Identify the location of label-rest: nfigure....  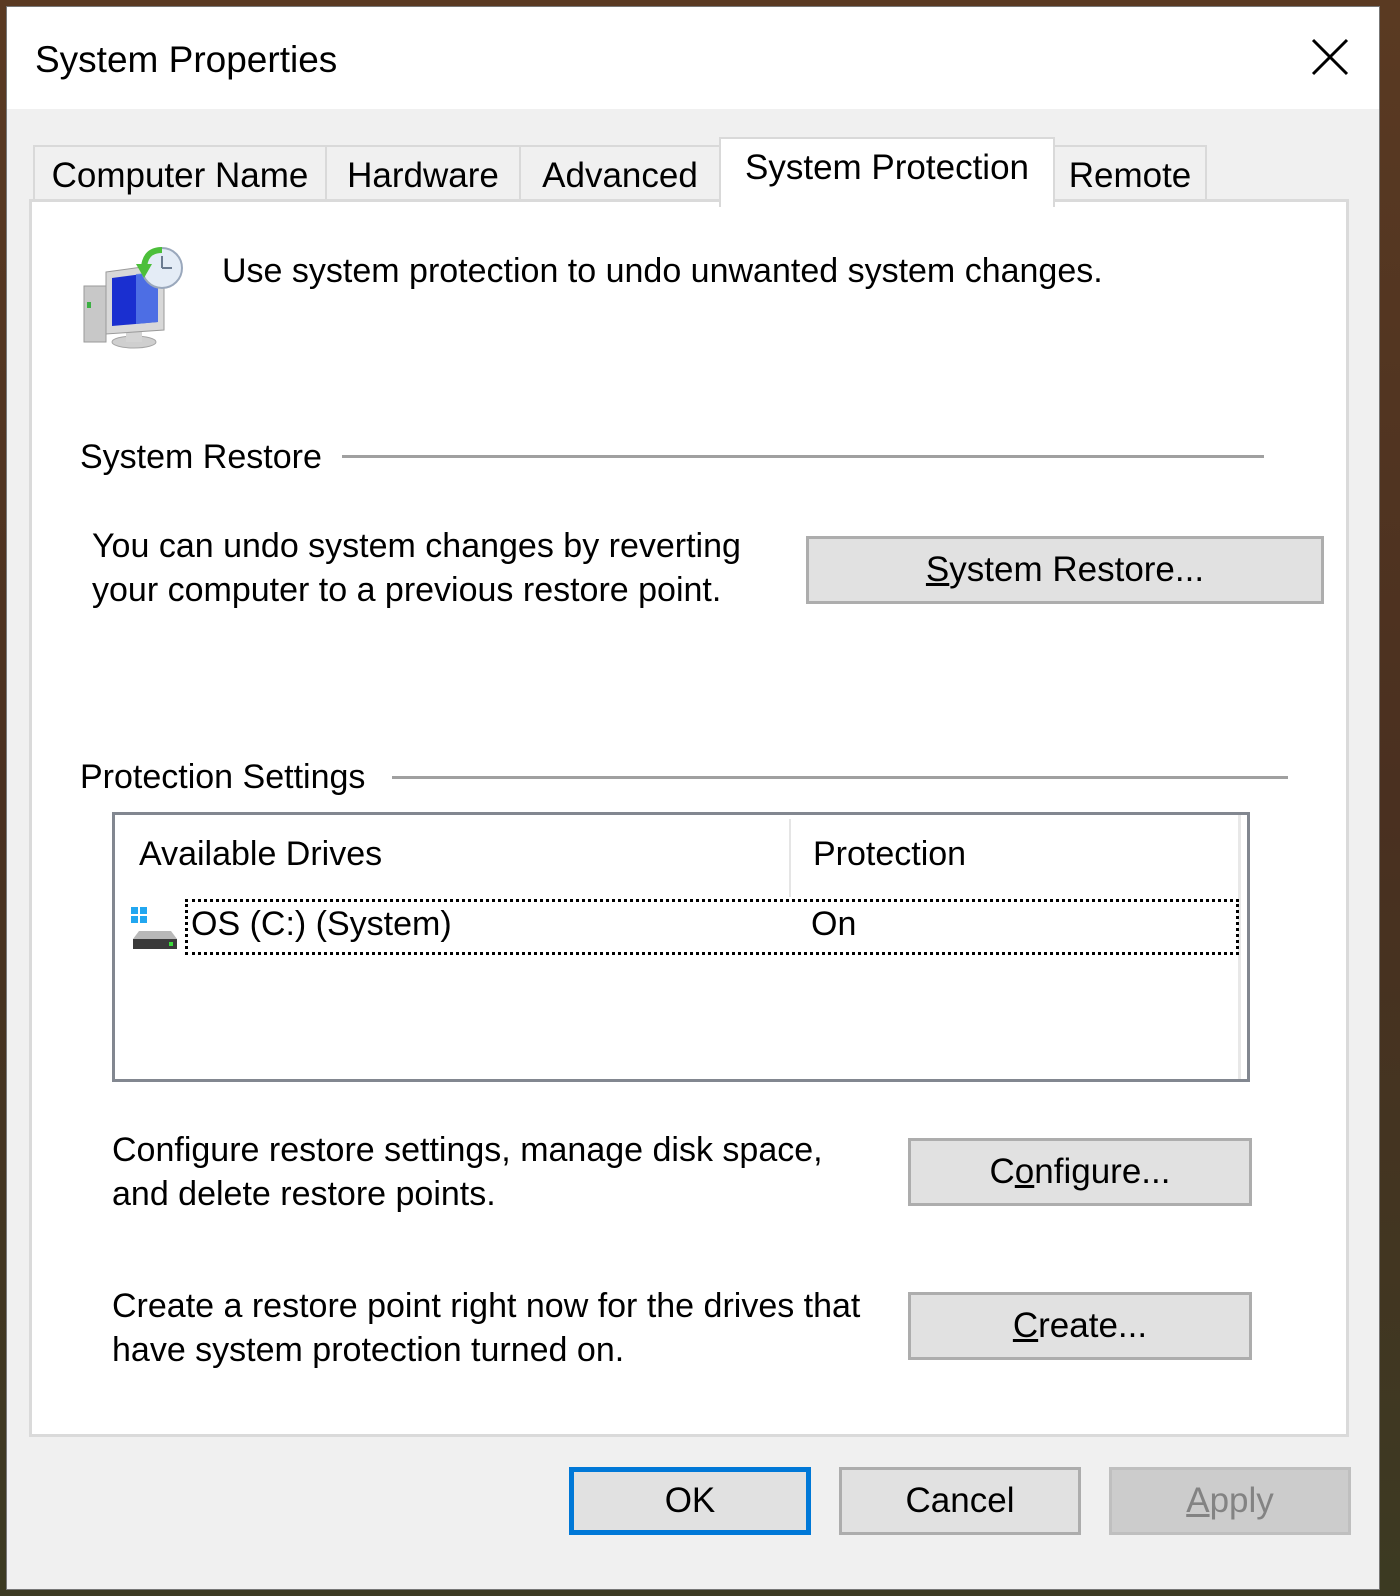
(1102, 1171).